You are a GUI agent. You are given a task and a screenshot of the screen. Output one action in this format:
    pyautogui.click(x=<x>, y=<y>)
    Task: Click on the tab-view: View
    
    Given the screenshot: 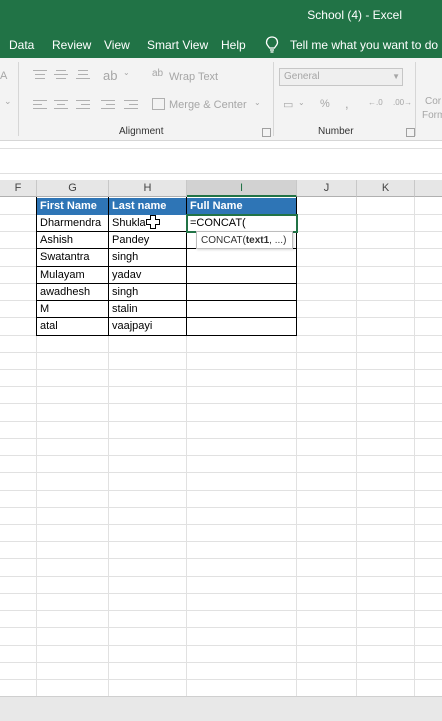 What is the action you would take?
    pyautogui.click(x=117, y=45)
    